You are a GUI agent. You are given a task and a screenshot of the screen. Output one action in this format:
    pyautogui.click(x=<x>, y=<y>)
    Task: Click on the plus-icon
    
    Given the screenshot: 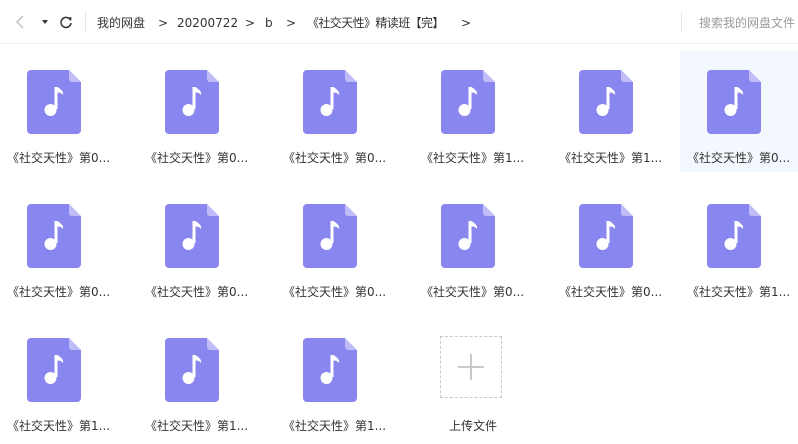 What is the action you would take?
    pyautogui.click(x=471, y=367)
    